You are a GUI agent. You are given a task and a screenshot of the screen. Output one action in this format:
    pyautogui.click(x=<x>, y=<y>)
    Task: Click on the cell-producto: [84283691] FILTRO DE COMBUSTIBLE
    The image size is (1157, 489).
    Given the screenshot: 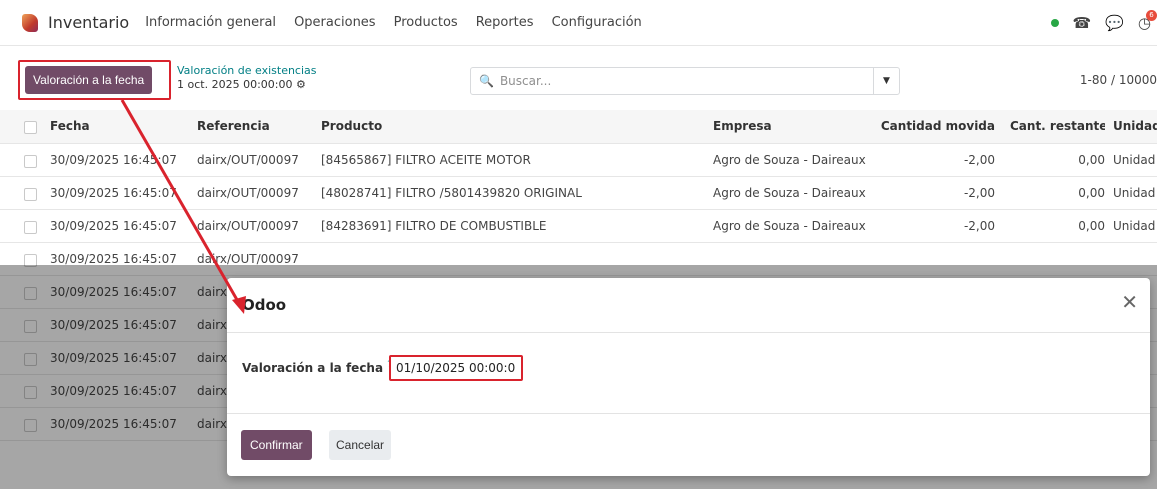 What is the action you would take?
    pyautogui.click(x=434, y=226)
    